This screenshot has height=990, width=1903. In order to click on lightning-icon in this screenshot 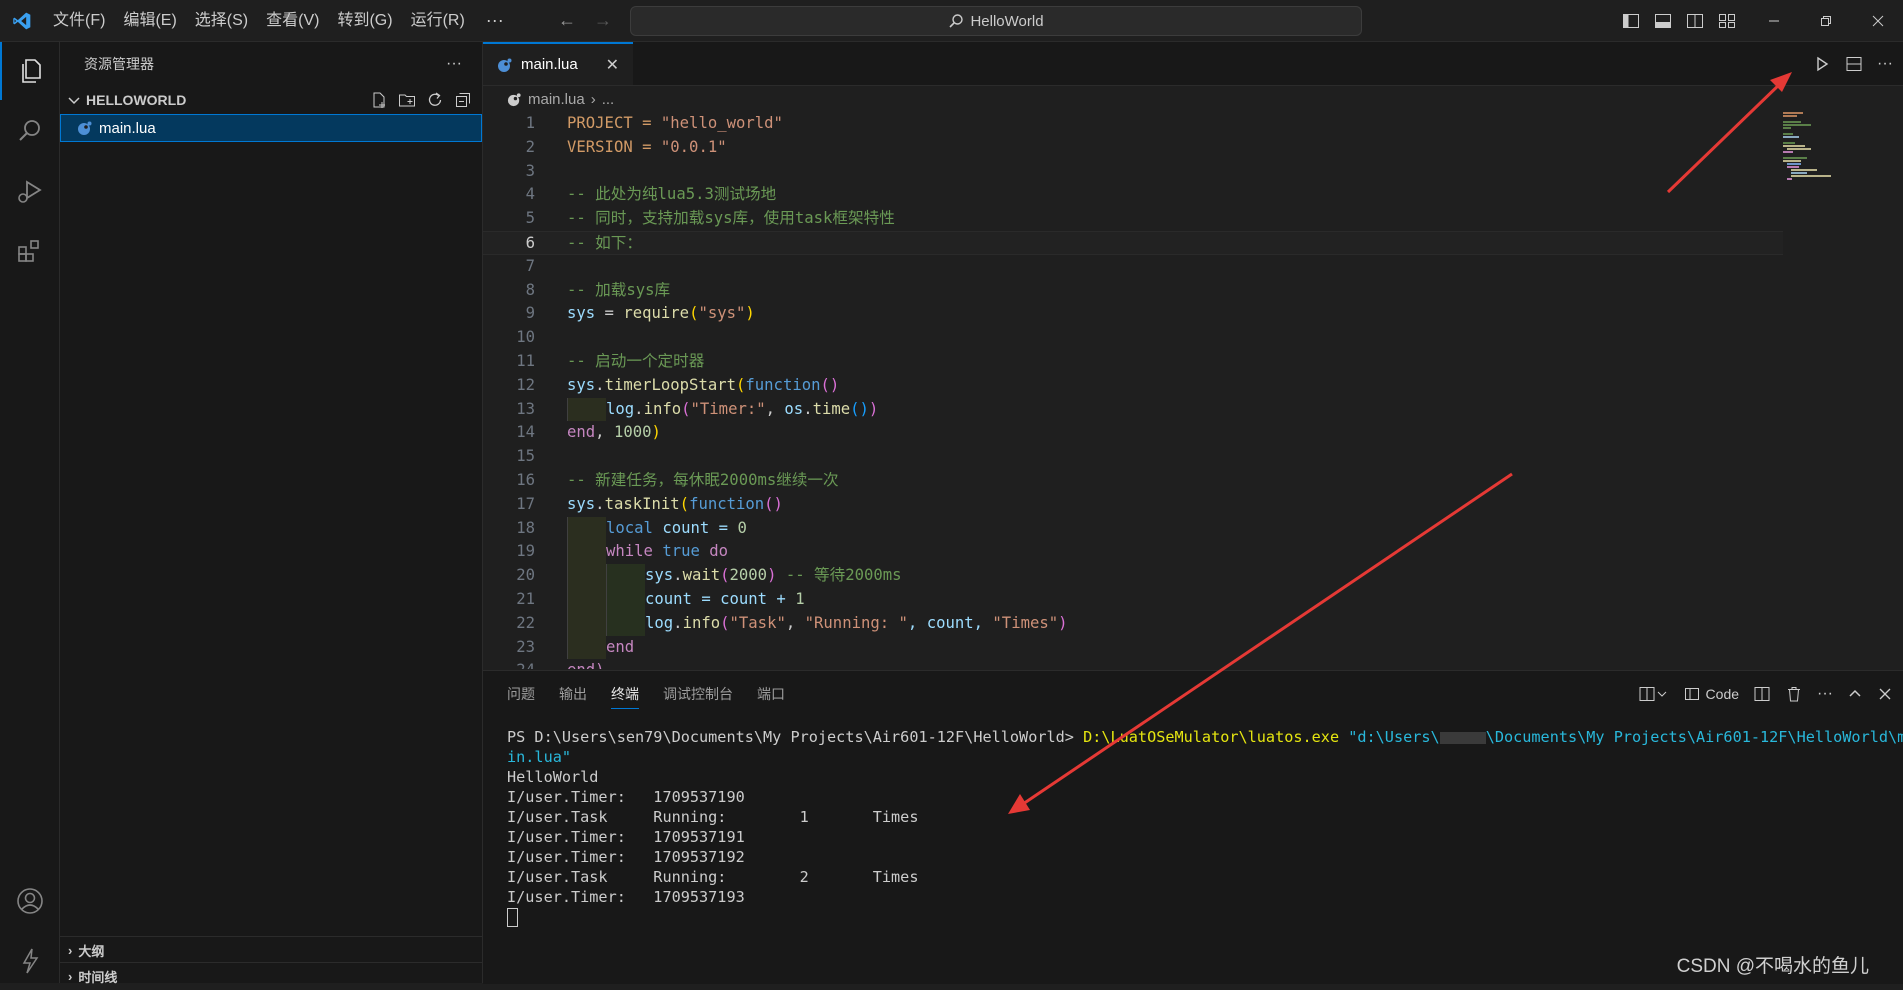, I will do `click(30, 961)`.